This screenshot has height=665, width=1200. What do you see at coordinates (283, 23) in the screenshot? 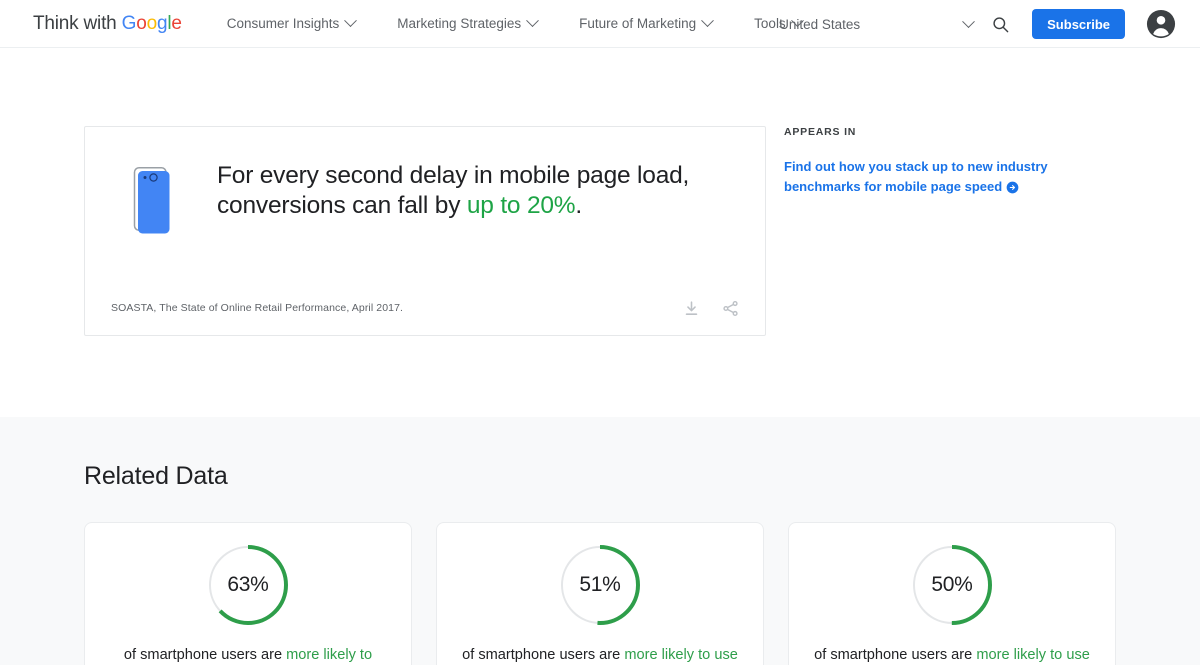
I see `nav-label: Consumer Insights` at bounding box center [283, 23].